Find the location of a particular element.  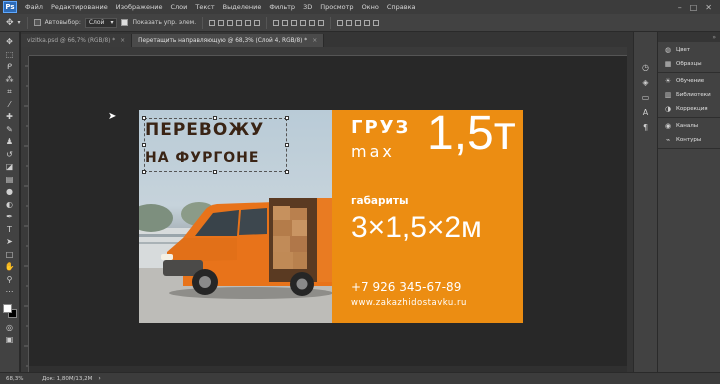

3d-slide-icon is located at coordinates (367, 22).